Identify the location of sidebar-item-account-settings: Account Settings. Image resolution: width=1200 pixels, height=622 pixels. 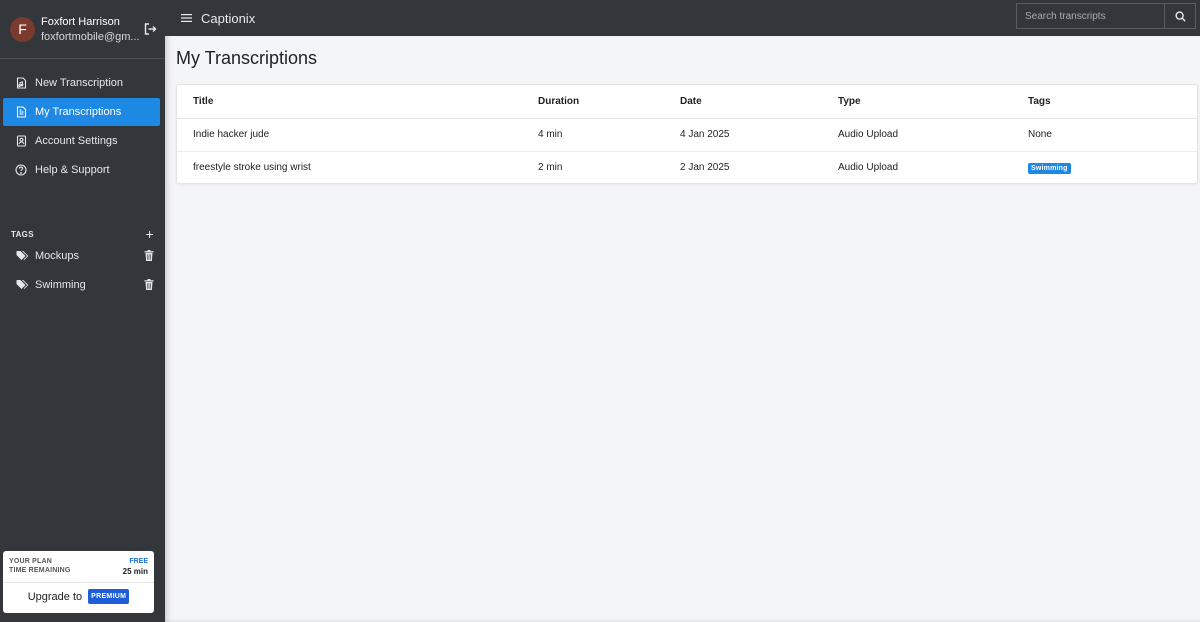
(81, 141).